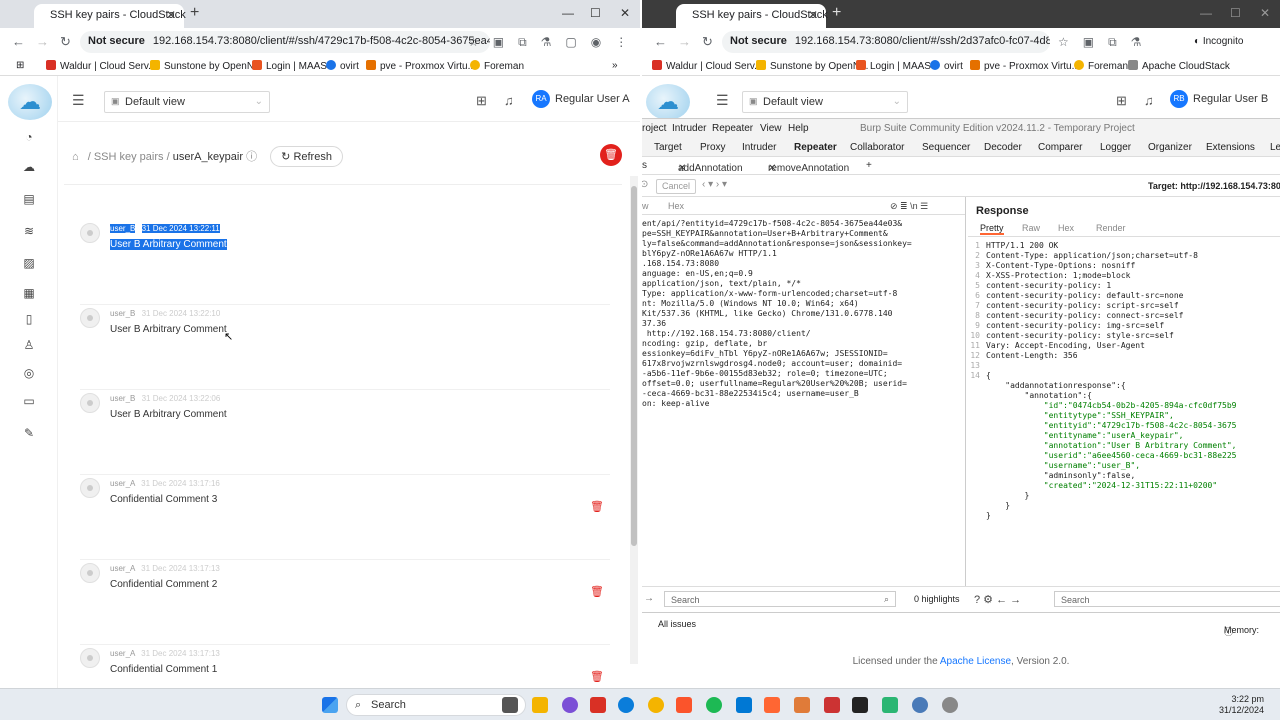 The image size is (1280, 720). Describe the element at coordinates (436, 705) in the screenshot. I see `taskbar-search: ⌕ Search` at that location.